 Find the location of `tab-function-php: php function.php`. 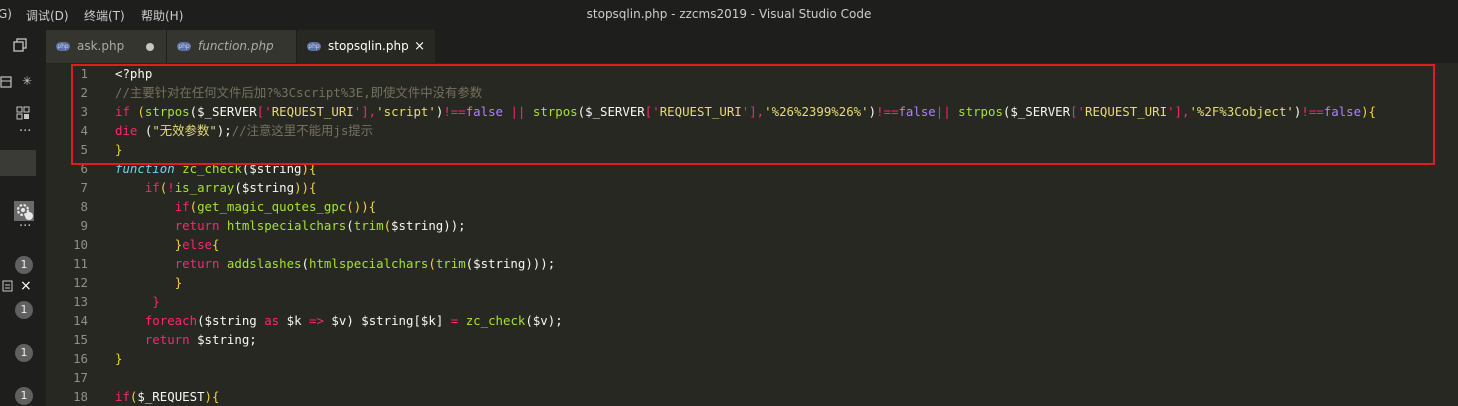

tab-function-php: php function.php is located at coordinates (232, 46).